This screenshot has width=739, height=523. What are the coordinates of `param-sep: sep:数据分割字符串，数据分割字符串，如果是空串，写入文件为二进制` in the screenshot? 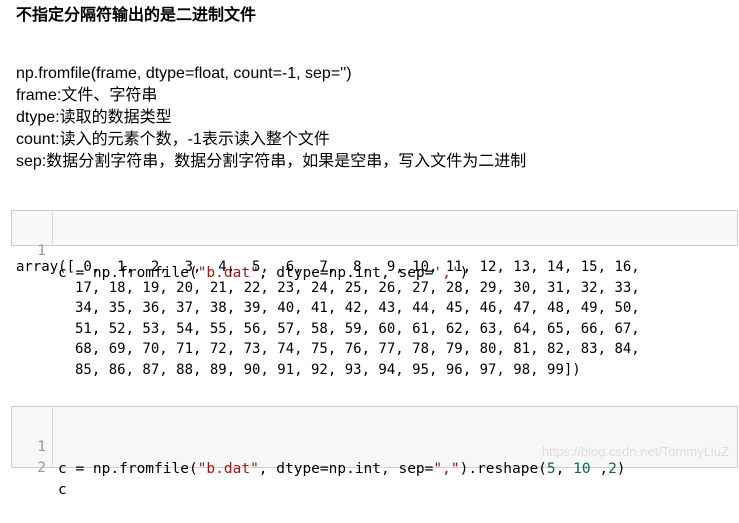 It's located at (271, 161).